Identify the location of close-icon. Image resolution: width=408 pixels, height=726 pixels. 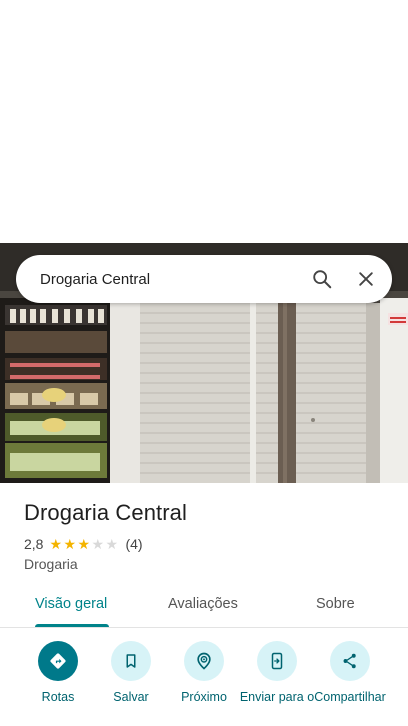
(366, 279).